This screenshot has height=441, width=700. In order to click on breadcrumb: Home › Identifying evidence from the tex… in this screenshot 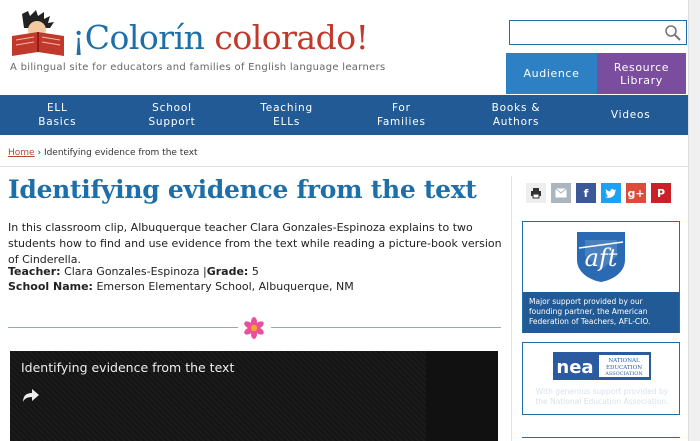, I will do `click(103, 153)`.